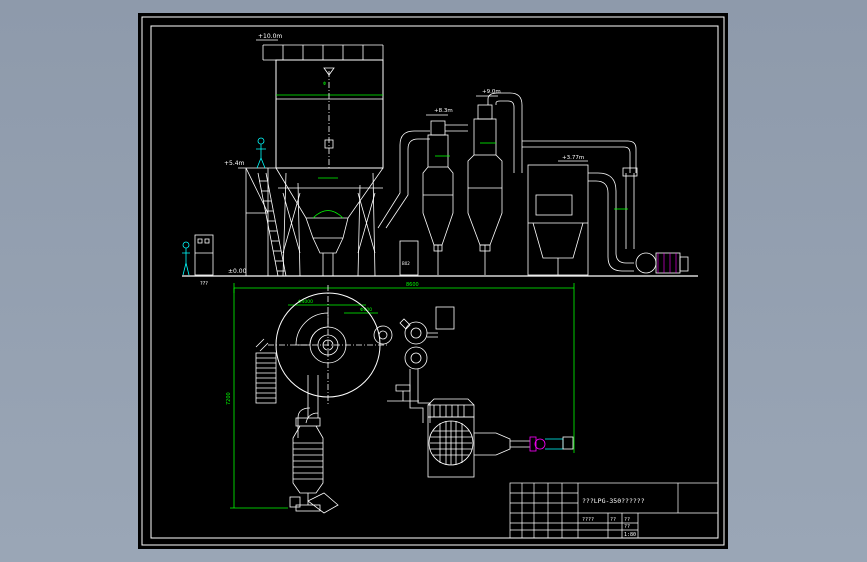 This screenshot has height=562, width=867. I want to click on plan-chamber-dim: Φ4000, so click(305, 302).